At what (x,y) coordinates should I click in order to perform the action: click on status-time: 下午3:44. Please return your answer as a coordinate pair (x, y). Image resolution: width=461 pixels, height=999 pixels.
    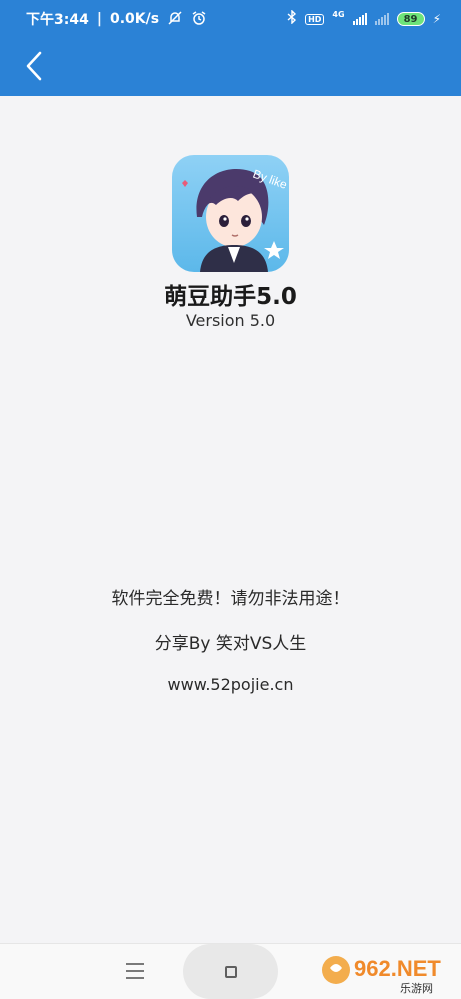
    Looking at the image, I should click on (57, 20).